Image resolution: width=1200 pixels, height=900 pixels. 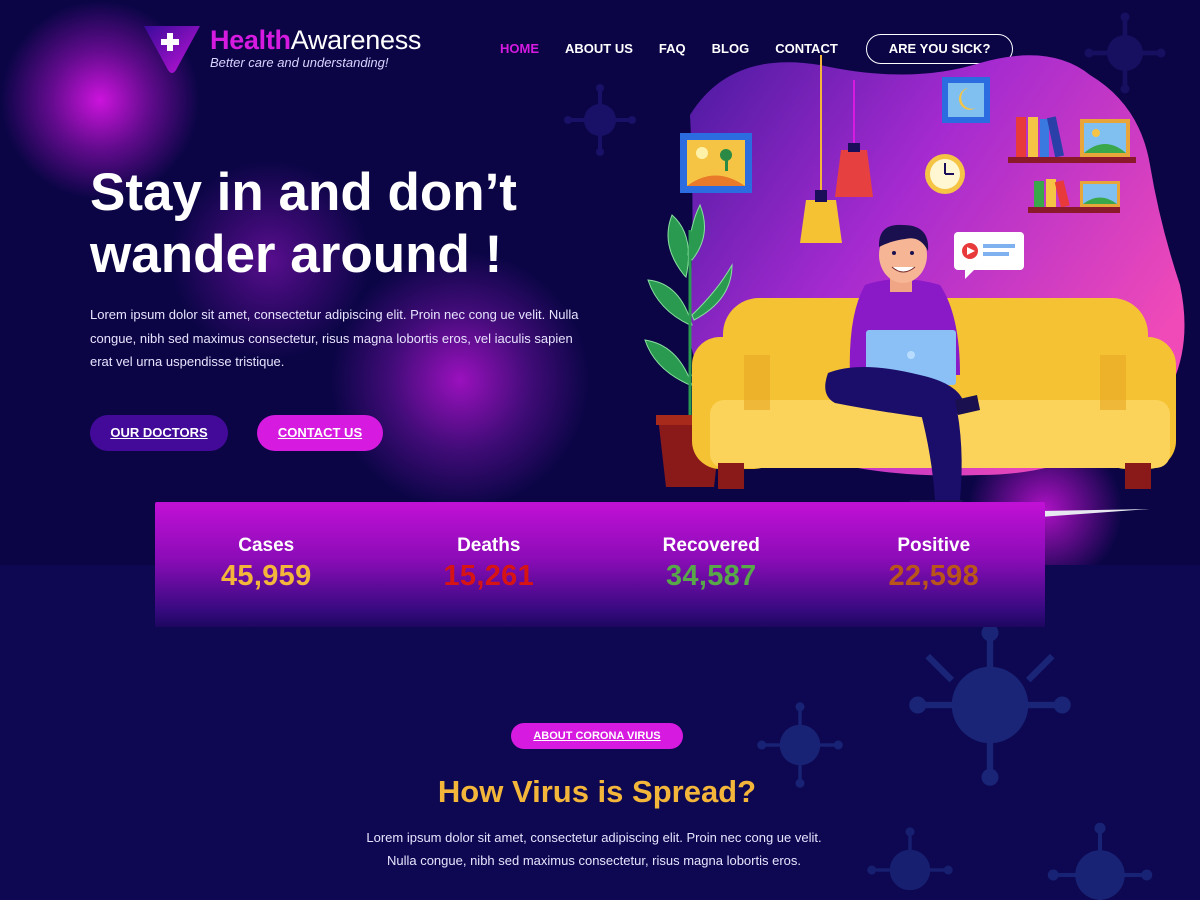 What do you see at coordinates (299, 62) in the screenshot?
I see `brand-tagline: Better care and understanding!` at bounding box center [299, 62].